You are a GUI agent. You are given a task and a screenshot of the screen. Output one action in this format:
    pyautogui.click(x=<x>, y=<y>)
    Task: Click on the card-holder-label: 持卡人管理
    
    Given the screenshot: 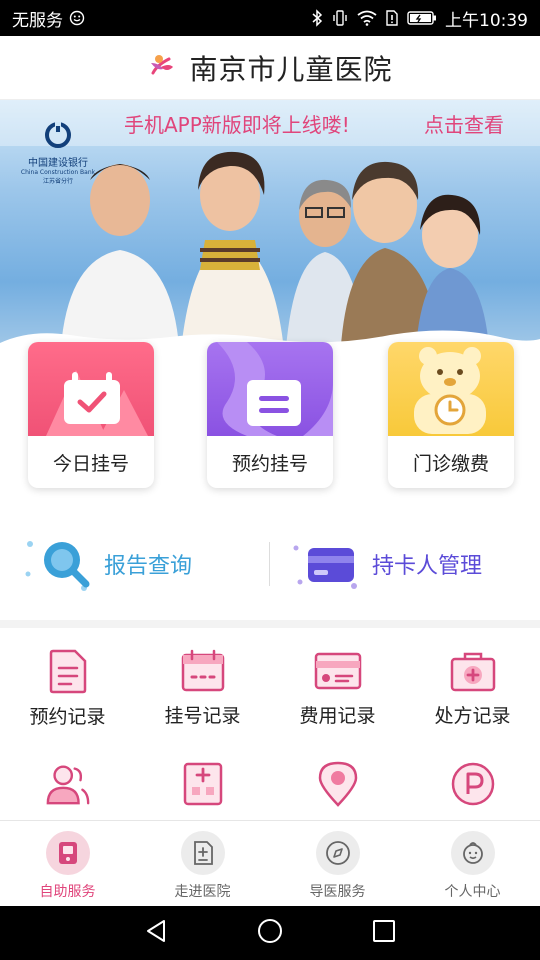 What is the action you would take?
    pyautogui.click(x=427, y=566)
    